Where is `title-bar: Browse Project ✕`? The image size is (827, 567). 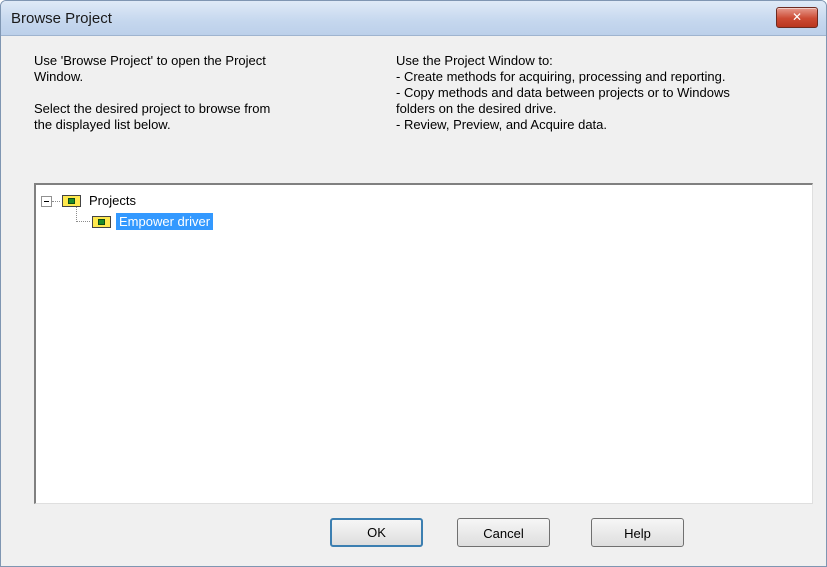 title-bar: Browse Project ✕ is located at coordinates (413, 18).